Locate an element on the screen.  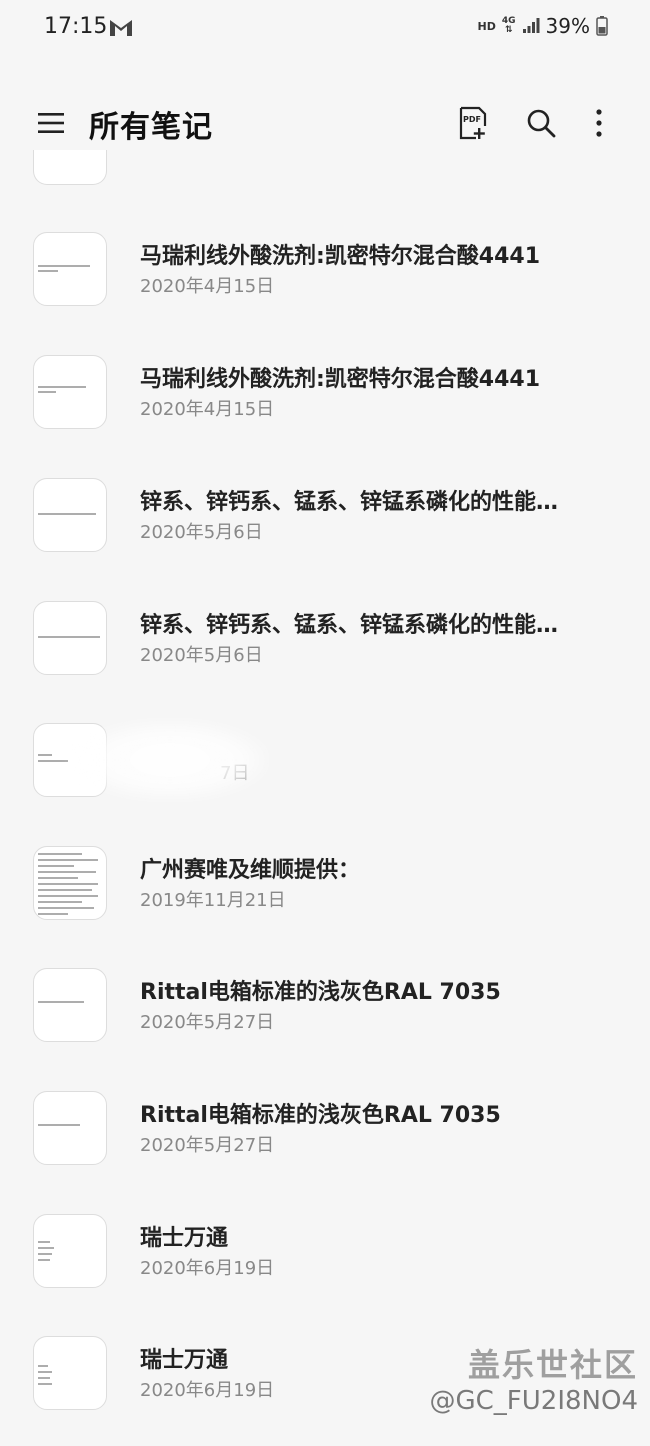
note-title: 瑞士万通 is located at coordinates (184, 1238).